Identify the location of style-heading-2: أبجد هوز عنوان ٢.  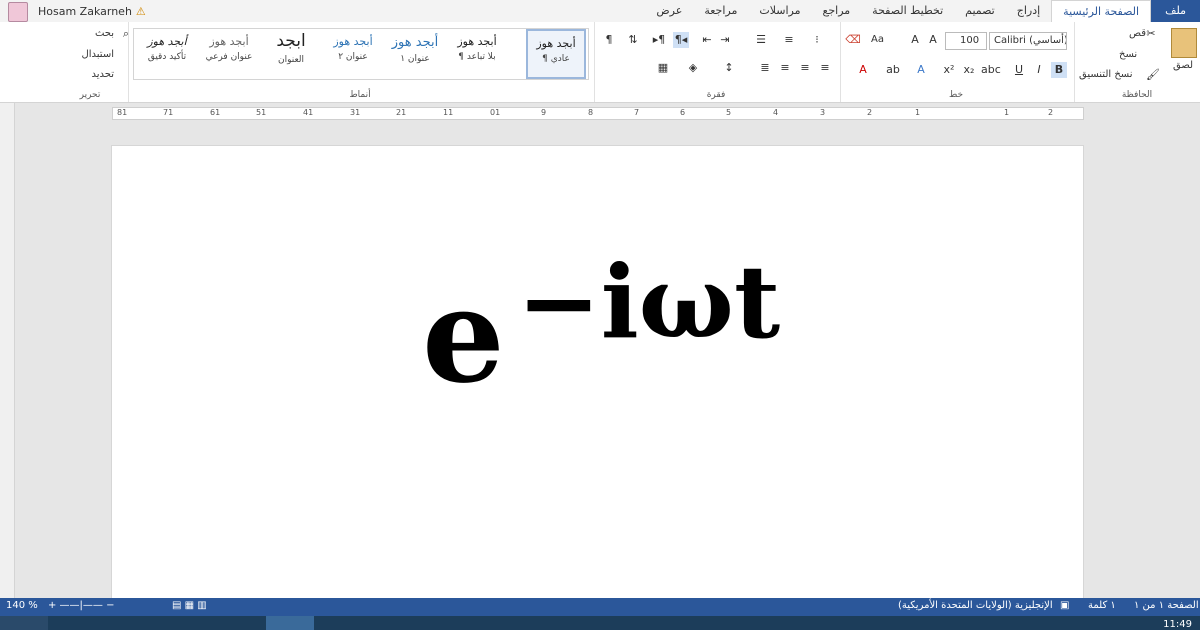
(353, 54).